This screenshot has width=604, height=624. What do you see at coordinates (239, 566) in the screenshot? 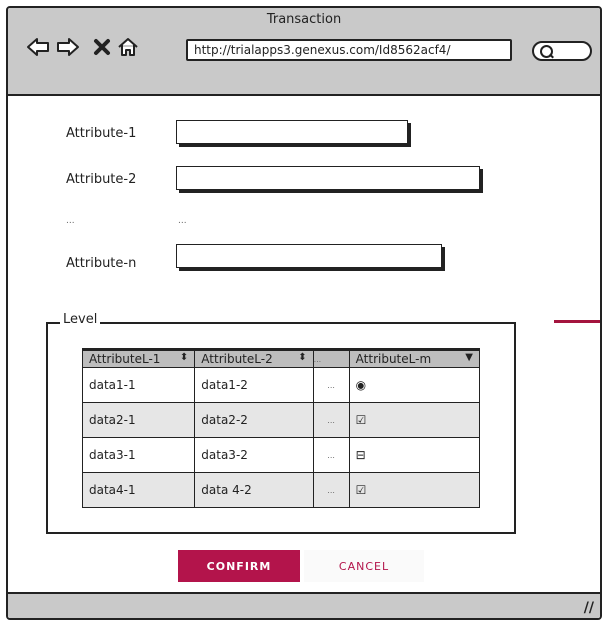
I see `confirm-button: CONFIRM` at bounding box center [239, 566].